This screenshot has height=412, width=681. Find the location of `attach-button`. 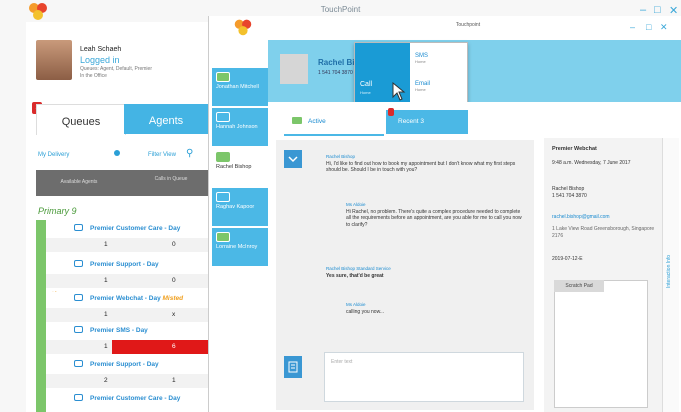

attach-button is located at coordinates (293, 367).